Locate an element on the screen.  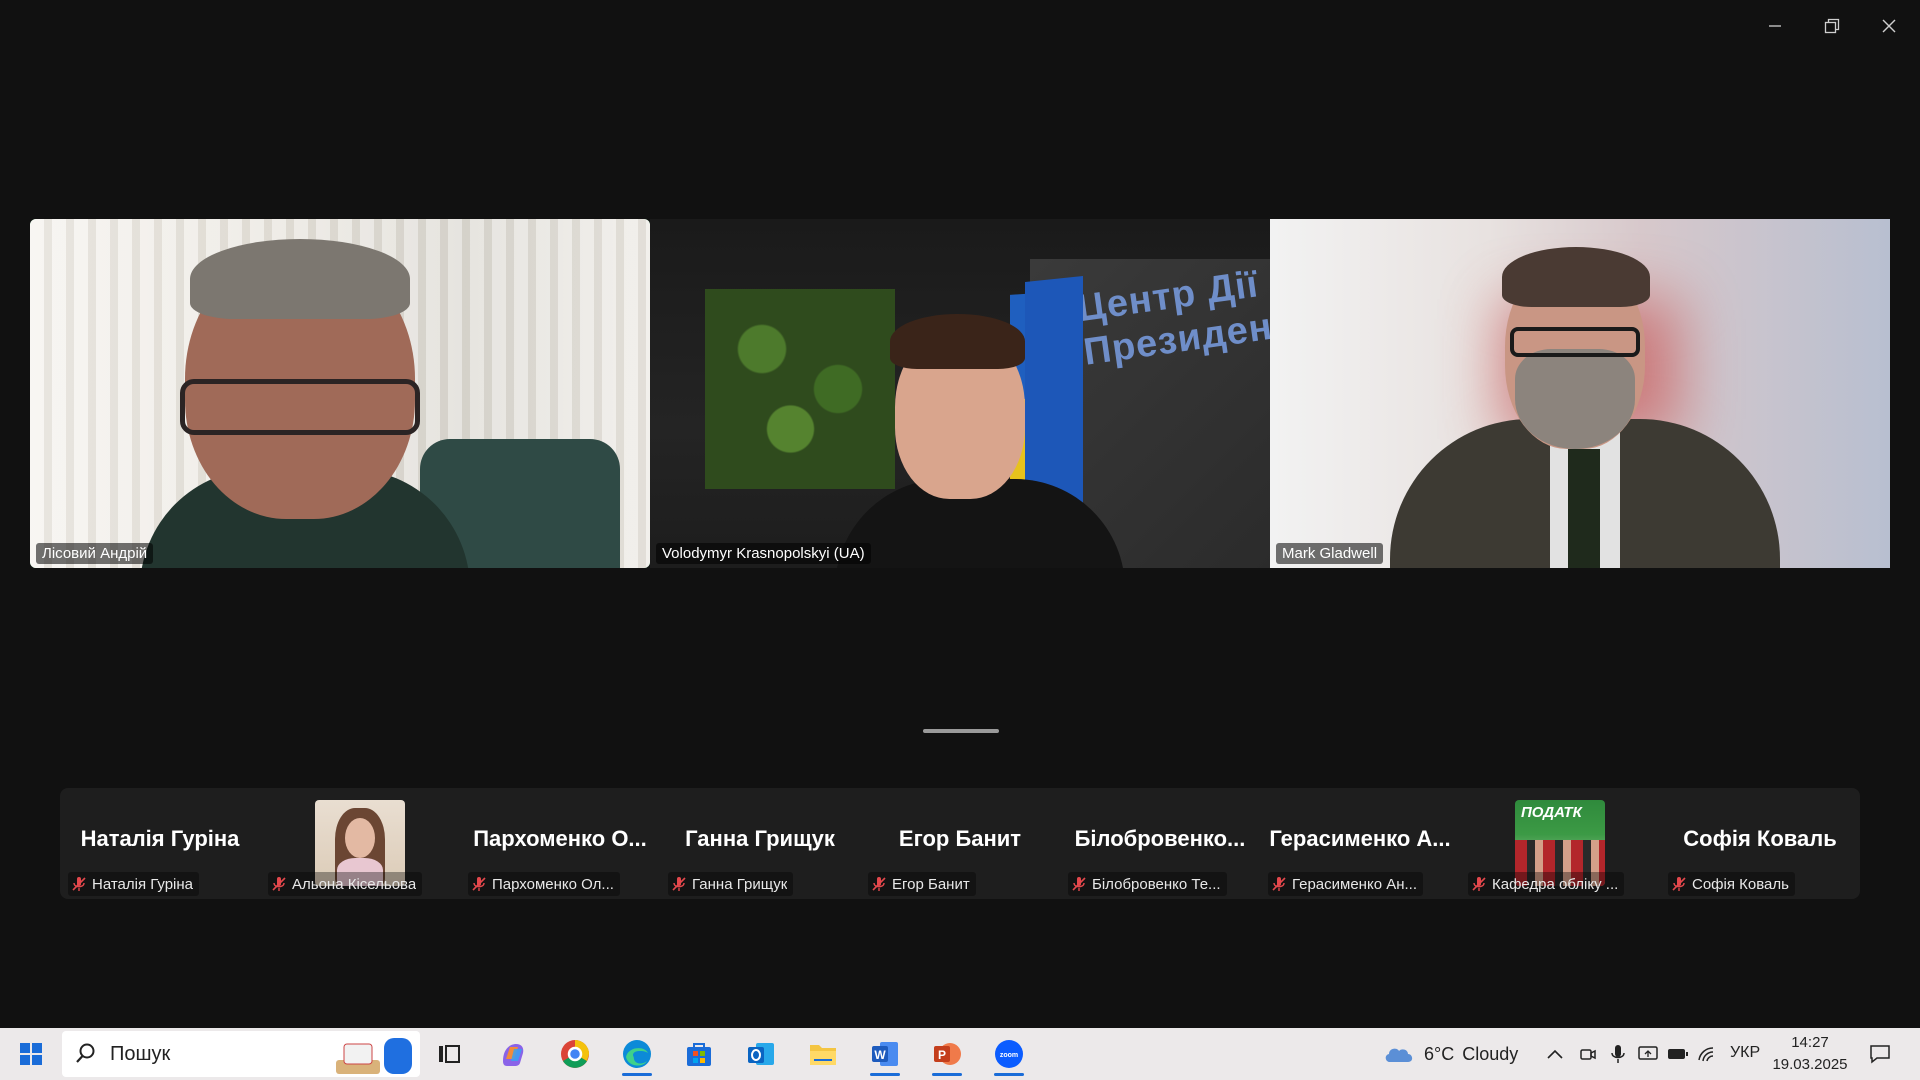
edge-button is located at coordinates (637, 1054).